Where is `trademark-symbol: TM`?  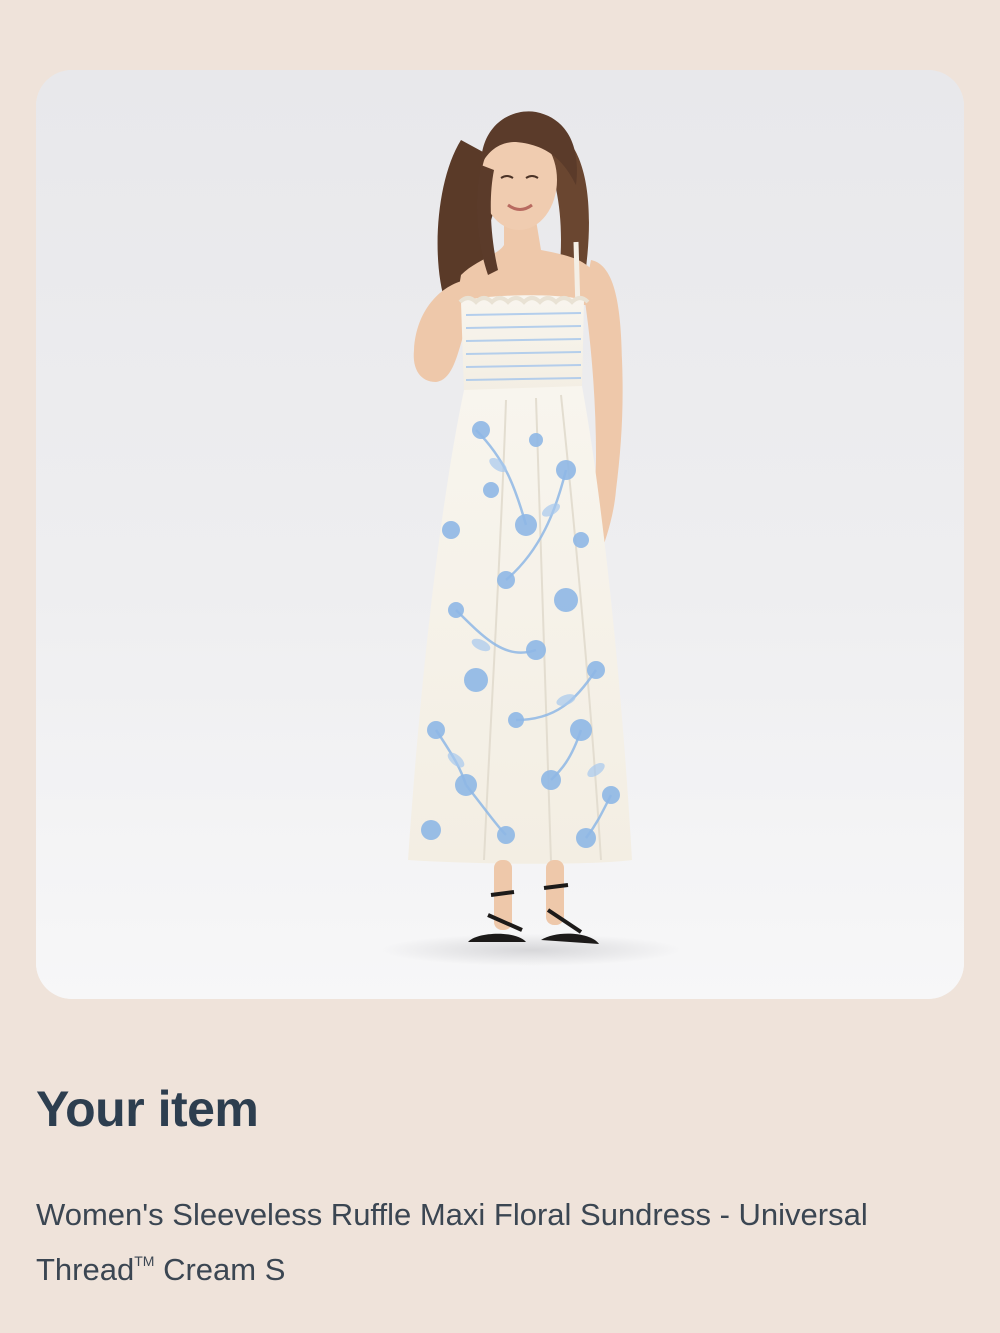
trademark-symbol: TM is located at coordinates (144, 1261).